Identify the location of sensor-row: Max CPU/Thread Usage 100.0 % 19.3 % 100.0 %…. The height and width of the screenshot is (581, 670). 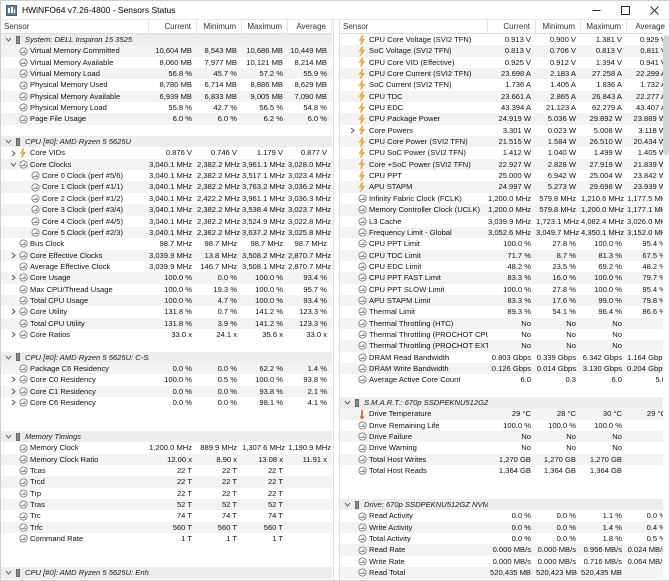
(166, 289).